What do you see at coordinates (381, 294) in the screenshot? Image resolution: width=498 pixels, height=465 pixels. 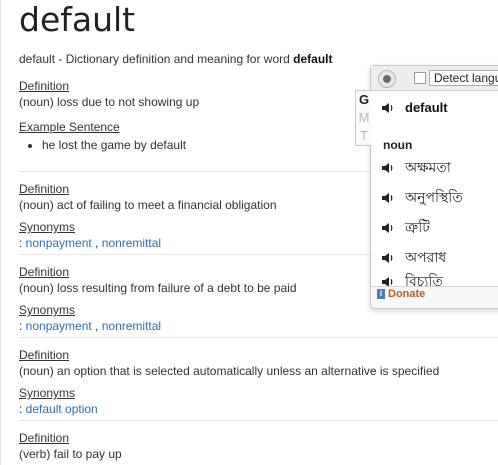 I see `info-icon: i` at bounding box center [381, 294].